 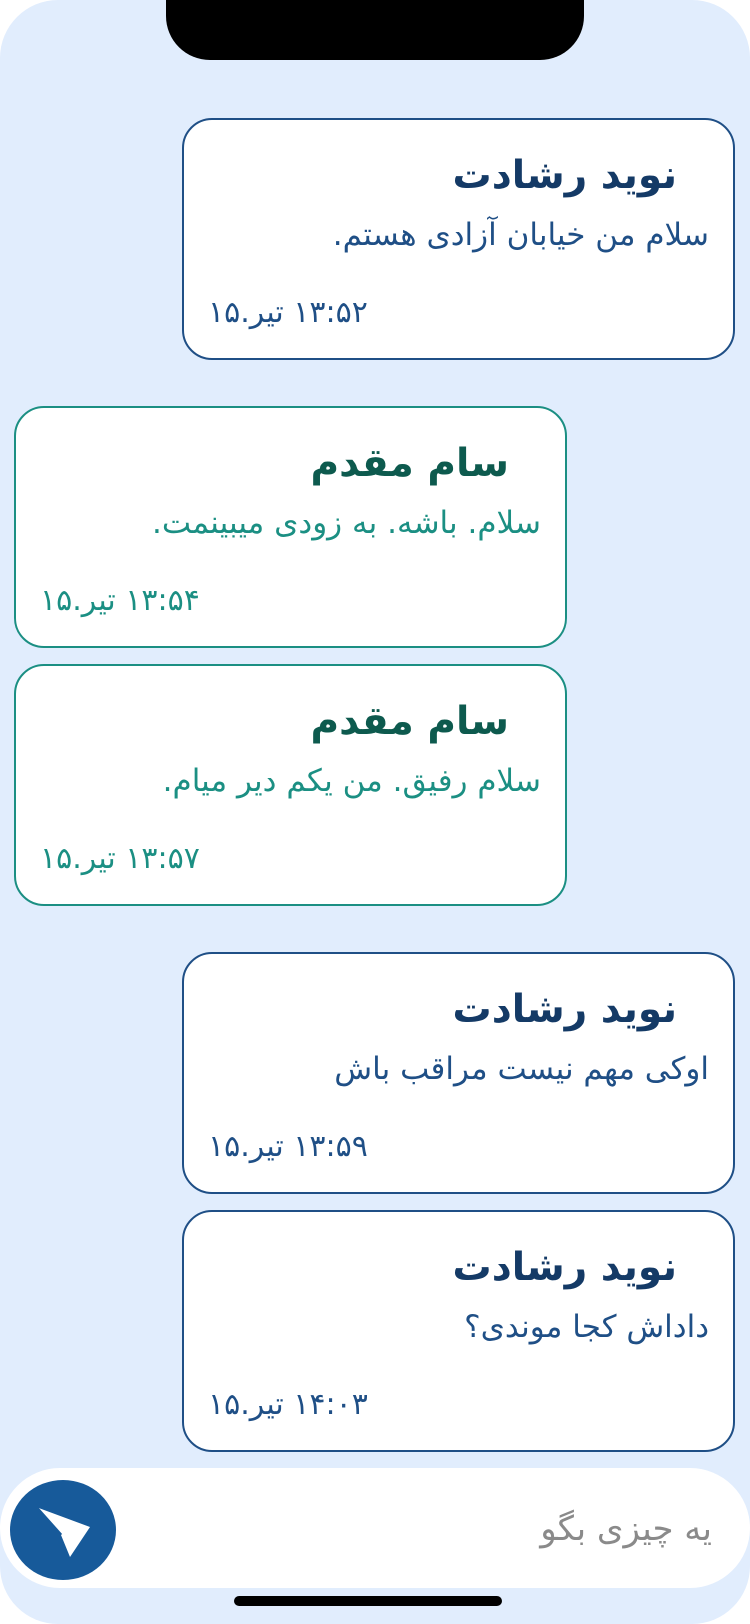 I want to click on message-text: سلام. باشه. به زودی میبینمت., so click(x=346, y=523).